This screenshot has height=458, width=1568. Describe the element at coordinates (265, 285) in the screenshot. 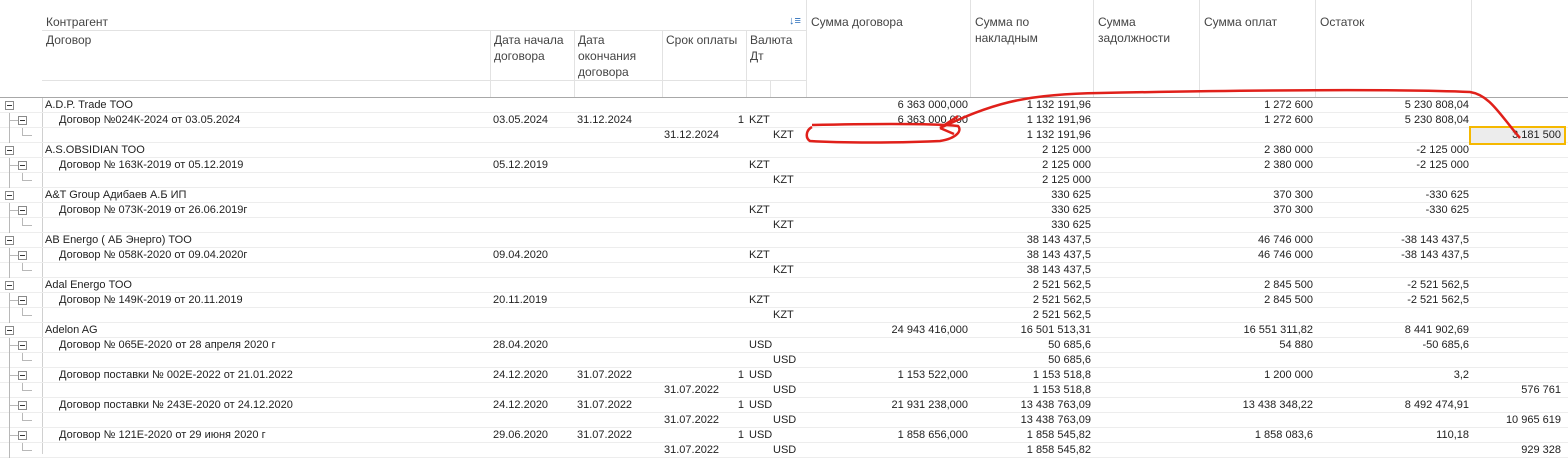

I see `counterparty-name: Adal Energo ТОО` at that location.